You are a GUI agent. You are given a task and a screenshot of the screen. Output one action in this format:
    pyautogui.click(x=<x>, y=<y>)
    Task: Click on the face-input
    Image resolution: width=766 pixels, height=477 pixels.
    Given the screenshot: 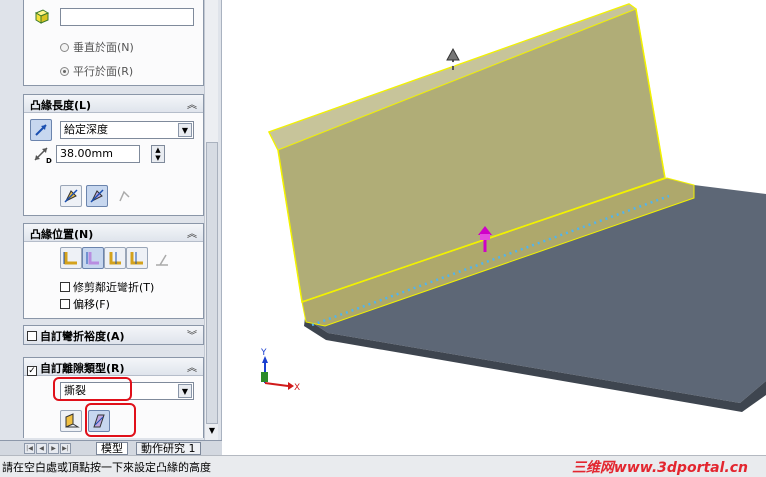 What is the action you would take?
    pyautogui.click(x=127, y=17)
    